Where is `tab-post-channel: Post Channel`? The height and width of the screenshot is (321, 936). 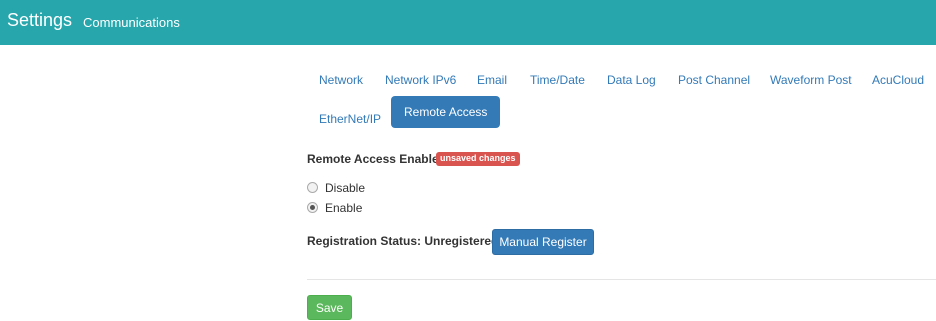
tab-post-channel: Post Channel is located at coordinates (714, 80).